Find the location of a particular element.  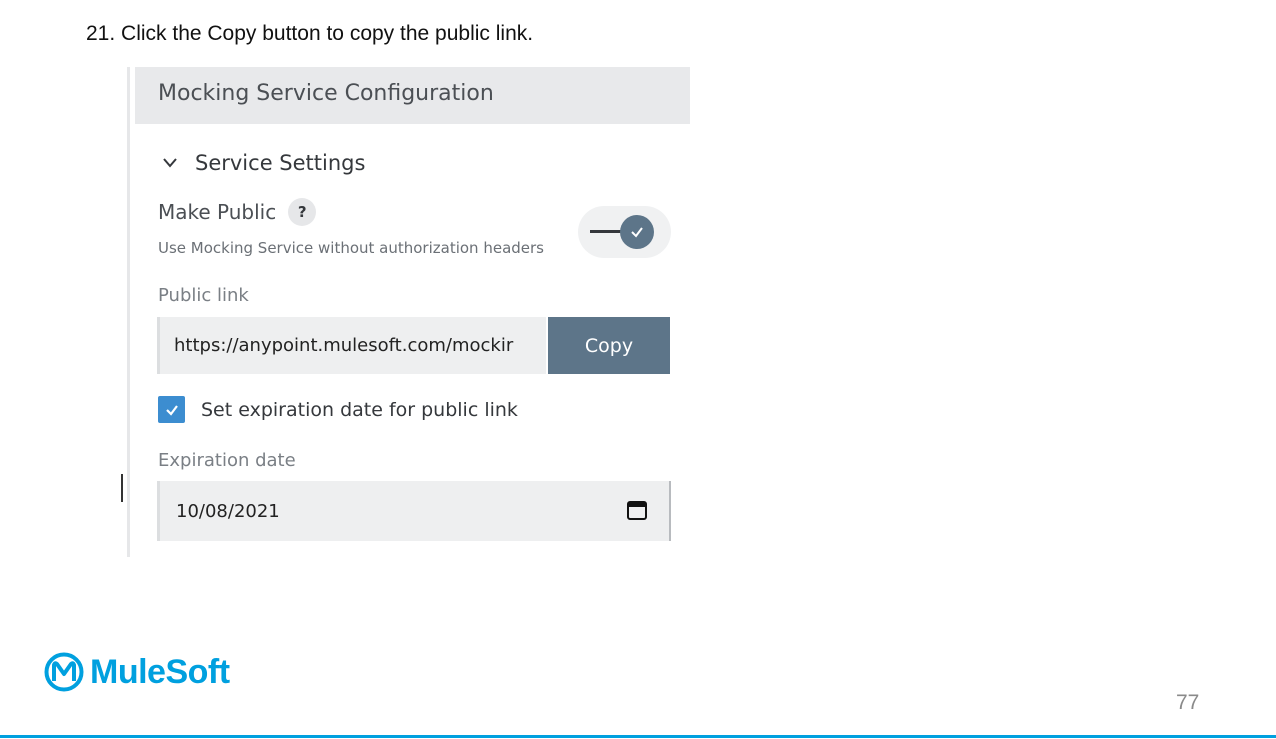

expiration-date-input: 10/08/2021 is located at coordinates (414, 511).